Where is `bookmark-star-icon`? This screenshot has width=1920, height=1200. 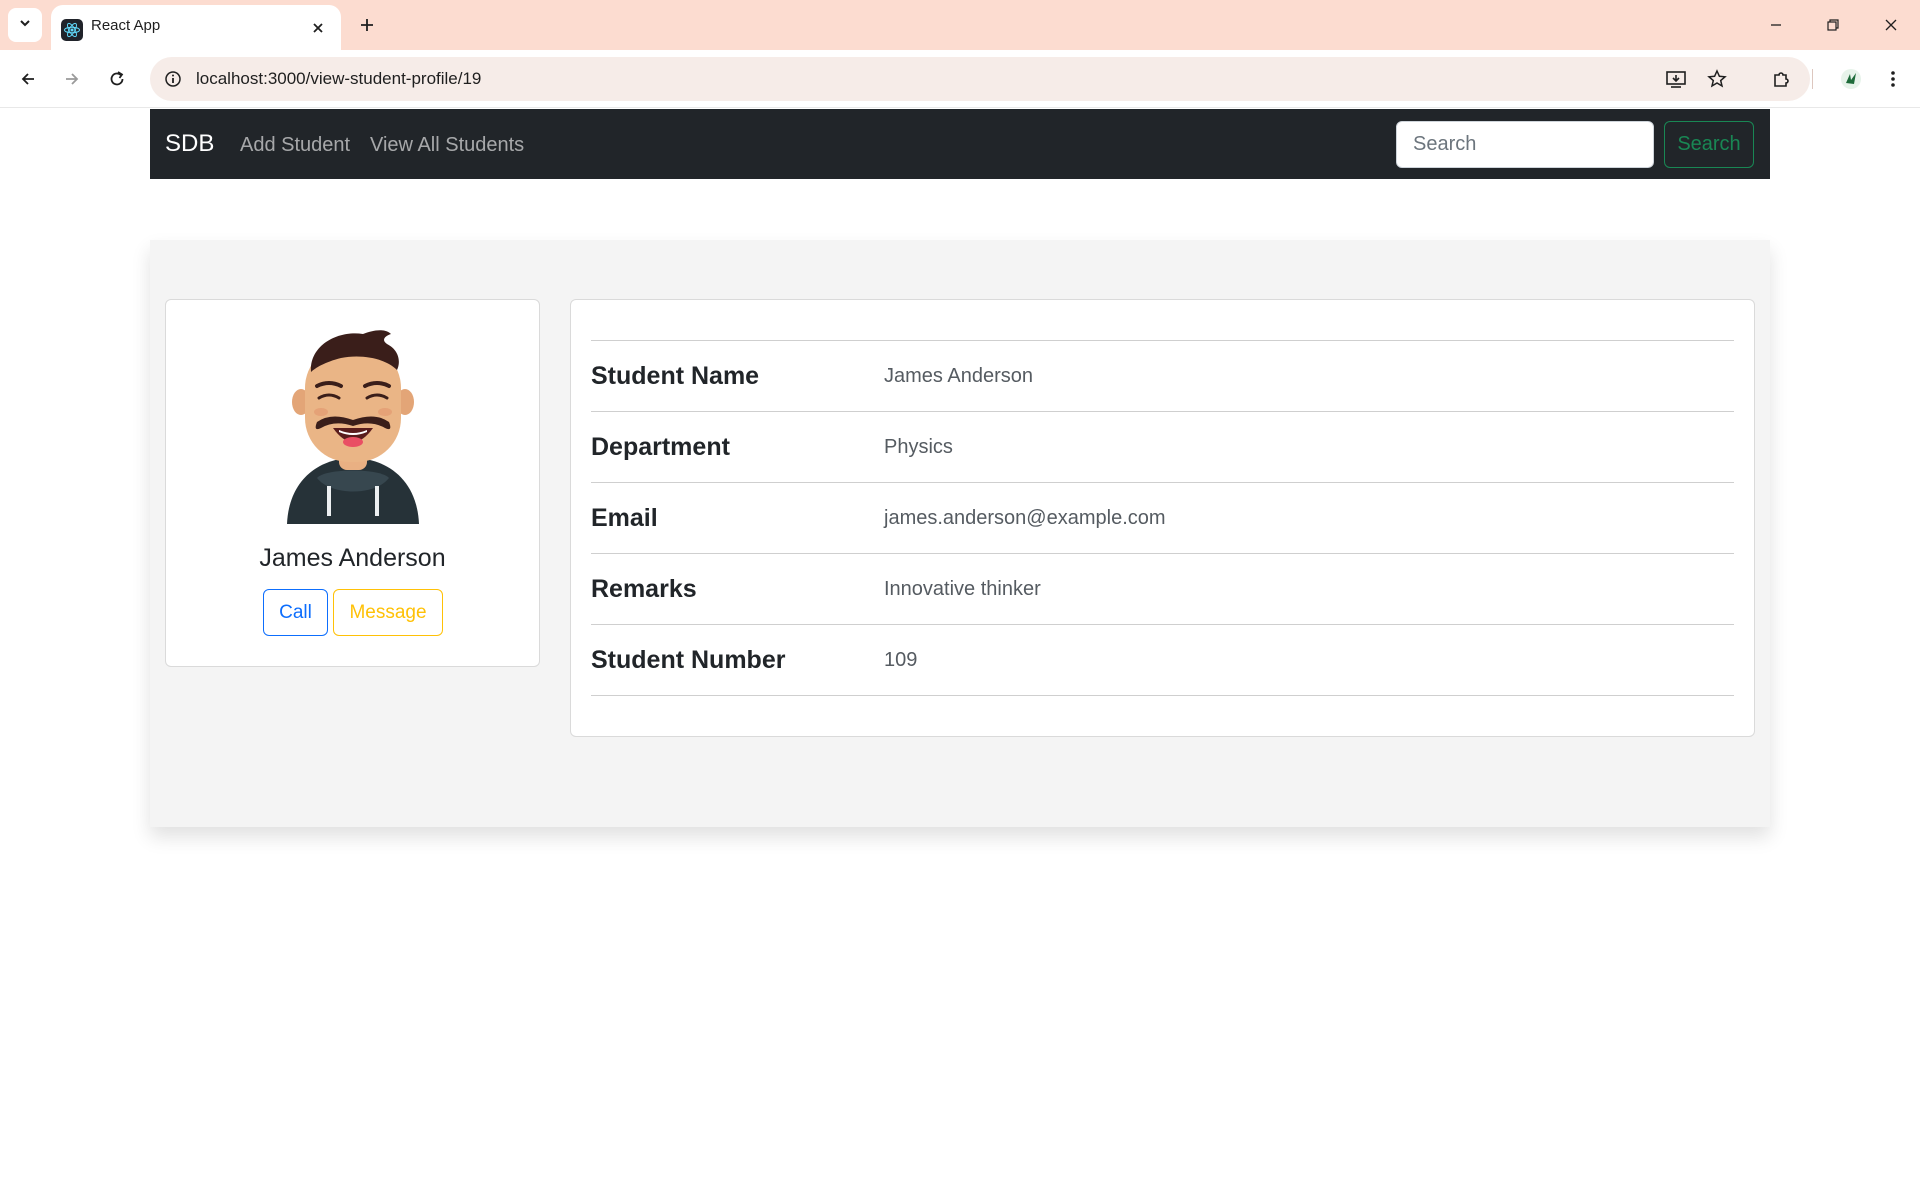 bookmark-star-icon is located at coordinates (1717, 79).